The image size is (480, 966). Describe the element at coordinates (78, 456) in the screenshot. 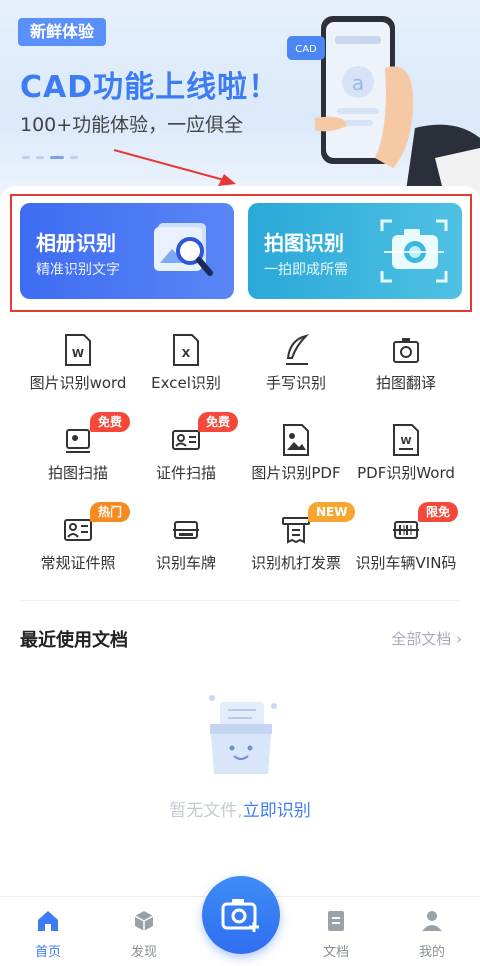

I see `tool-photo-scan: 免费 拍图扫描` at that location.